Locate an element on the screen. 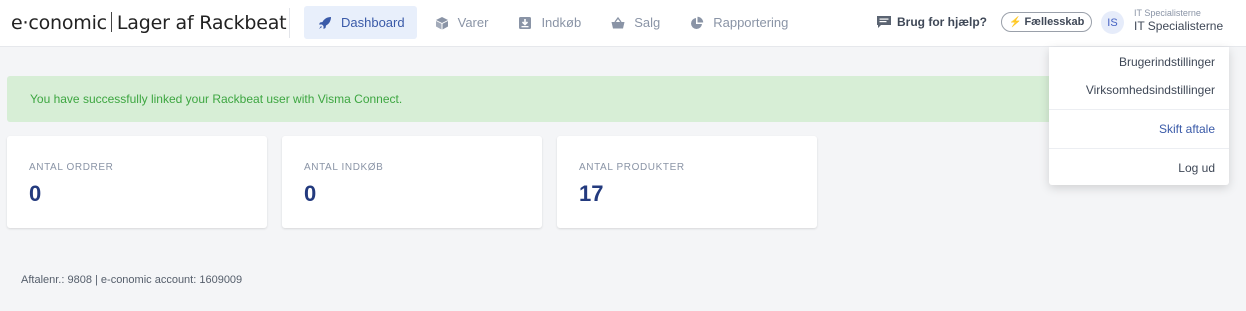 The width and height of the screenshot is (1246, 311). user-name: IT Specialisterne is located at coordinates (1179, 26).